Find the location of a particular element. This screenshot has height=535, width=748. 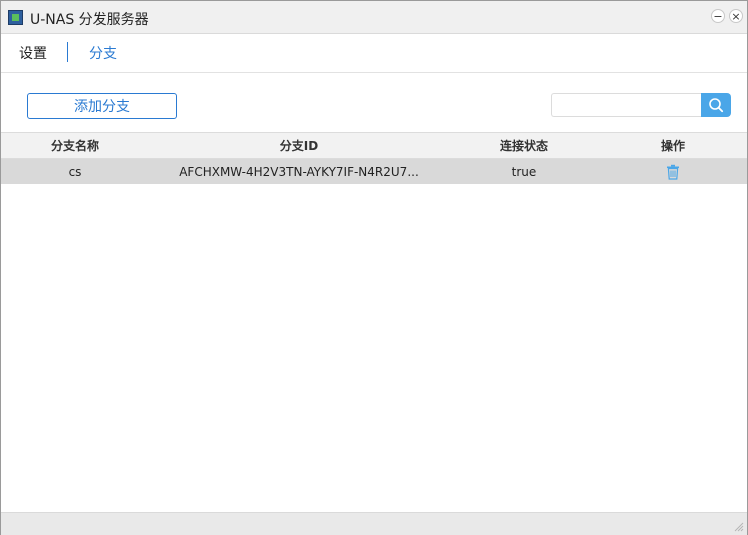

status-bar is located at coordinates (374, 523).